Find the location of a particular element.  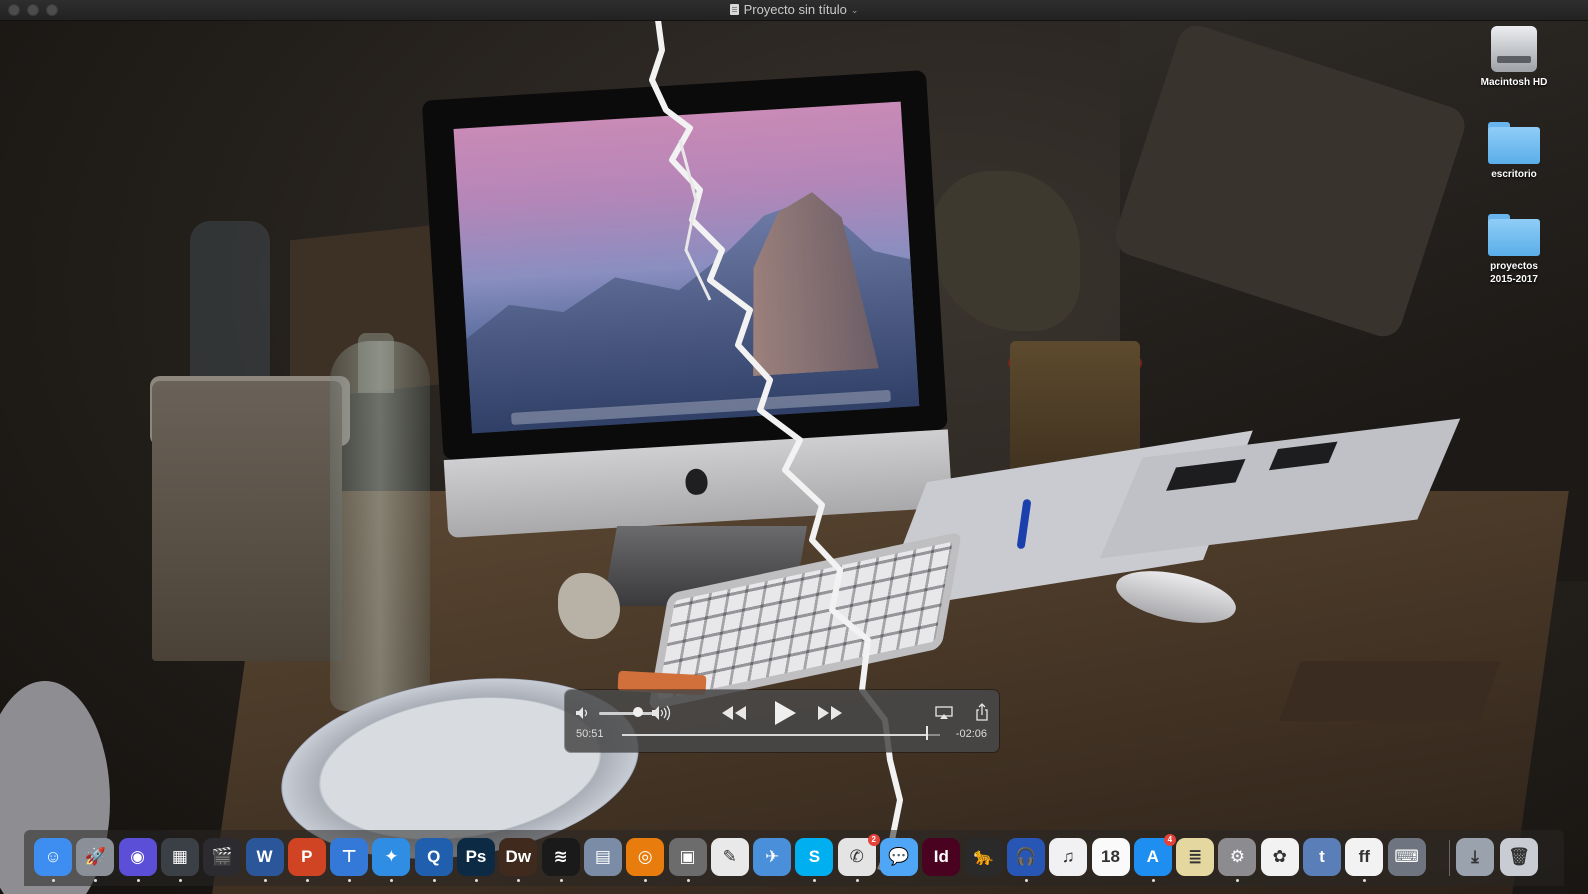

dock-icon-glyph: ≣ is located at coordinates (1195, 856).